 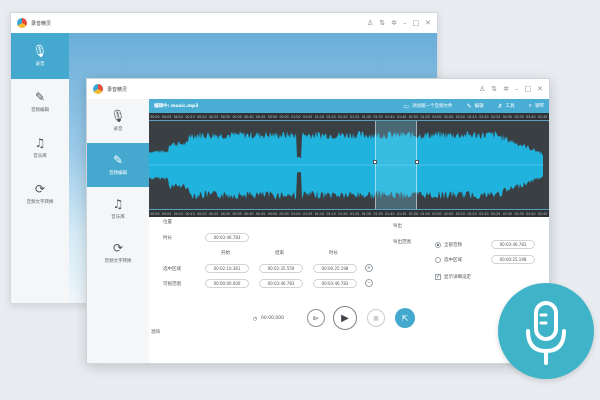 What do you see at coordinates (296, 213) in the screenshot?
I see `timeline-tick-label: 01:00` at bounding box center [296, 213].